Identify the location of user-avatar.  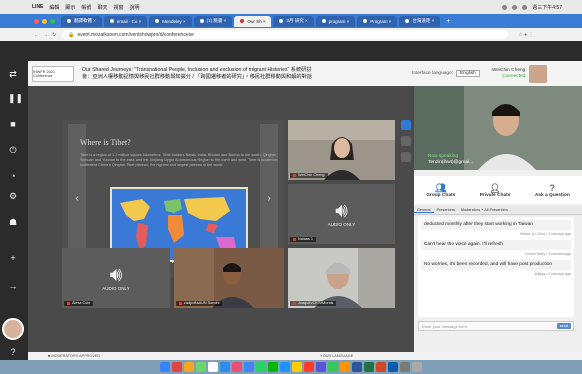
(538, 73).